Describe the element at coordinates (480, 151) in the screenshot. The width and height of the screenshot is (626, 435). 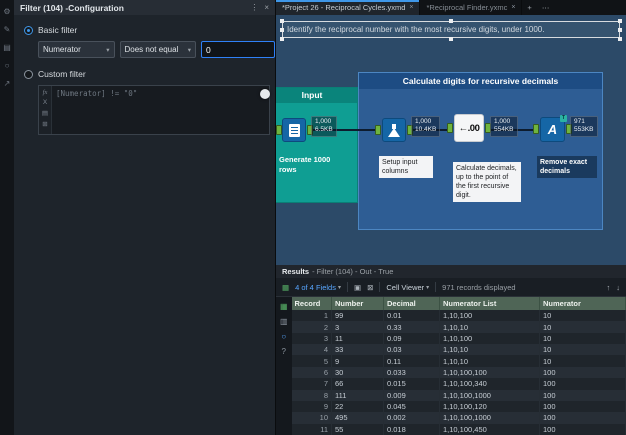
I see `container-calculate: Calculate digits for recursive decimals` at that location.